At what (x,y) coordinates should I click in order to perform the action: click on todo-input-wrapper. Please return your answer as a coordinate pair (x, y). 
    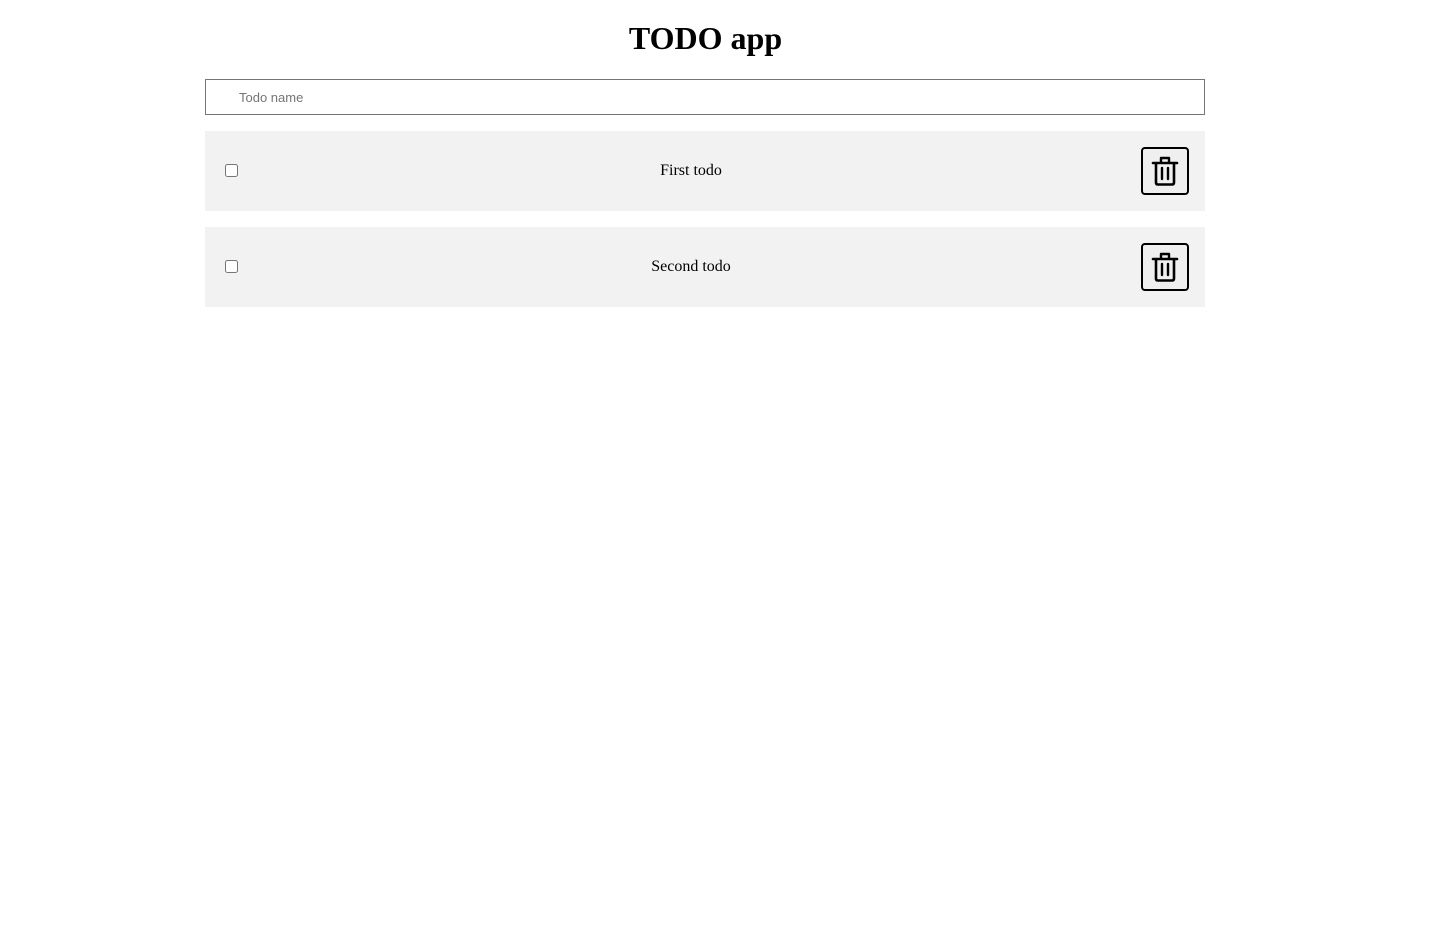
    Looking at the image, I should click on (705, 97).